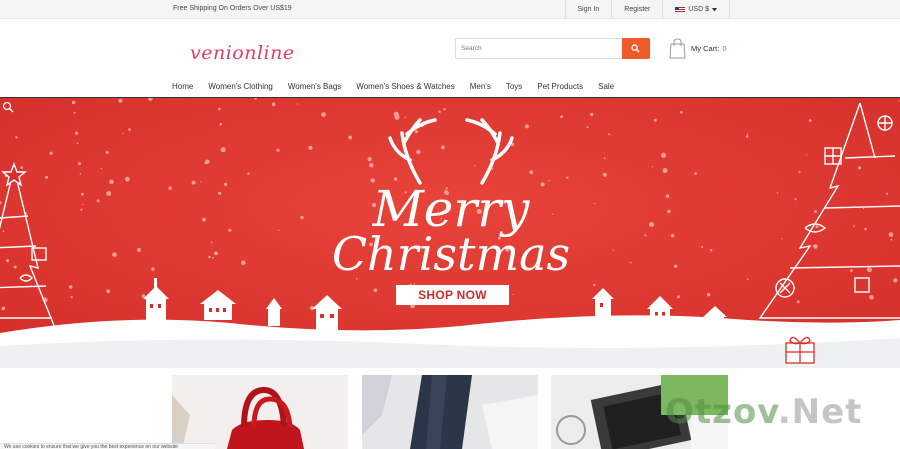  I want to click on register-link: Register, so click(636, 9).